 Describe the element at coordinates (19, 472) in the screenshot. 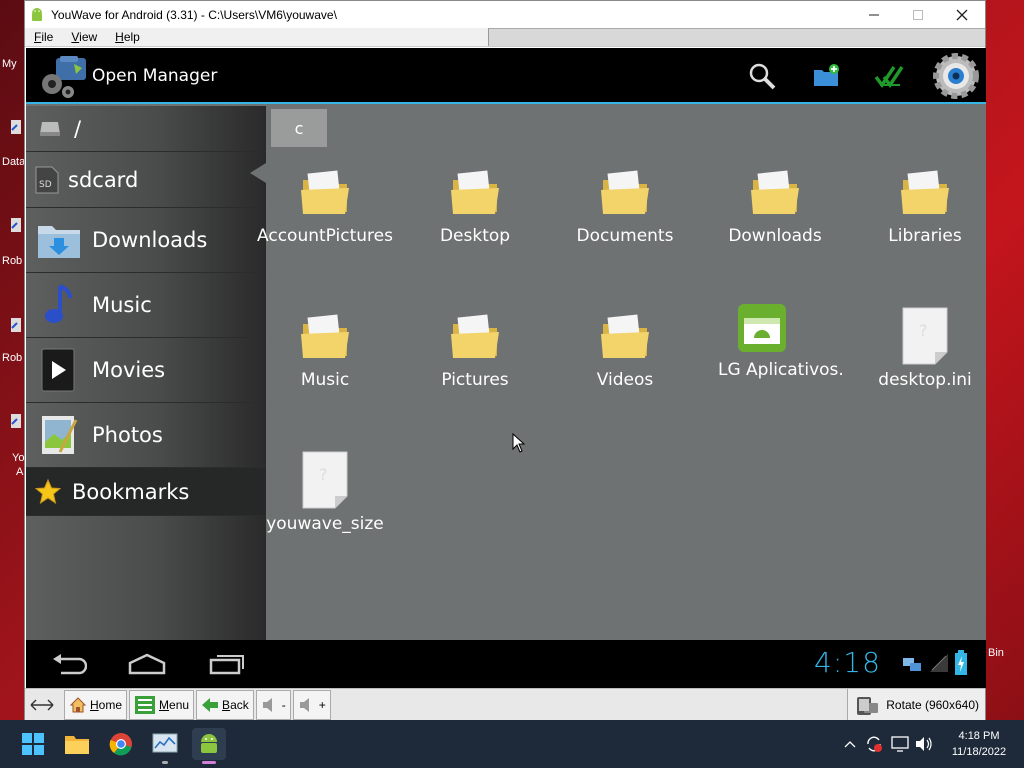

I see `desktop-label: A` at that location.